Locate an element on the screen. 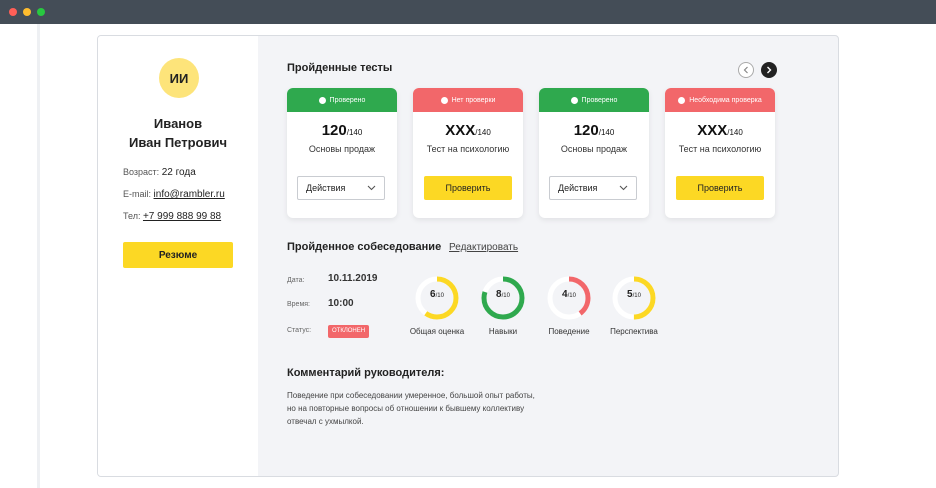  chevron-left-icon is located at coordinates (745, 70).